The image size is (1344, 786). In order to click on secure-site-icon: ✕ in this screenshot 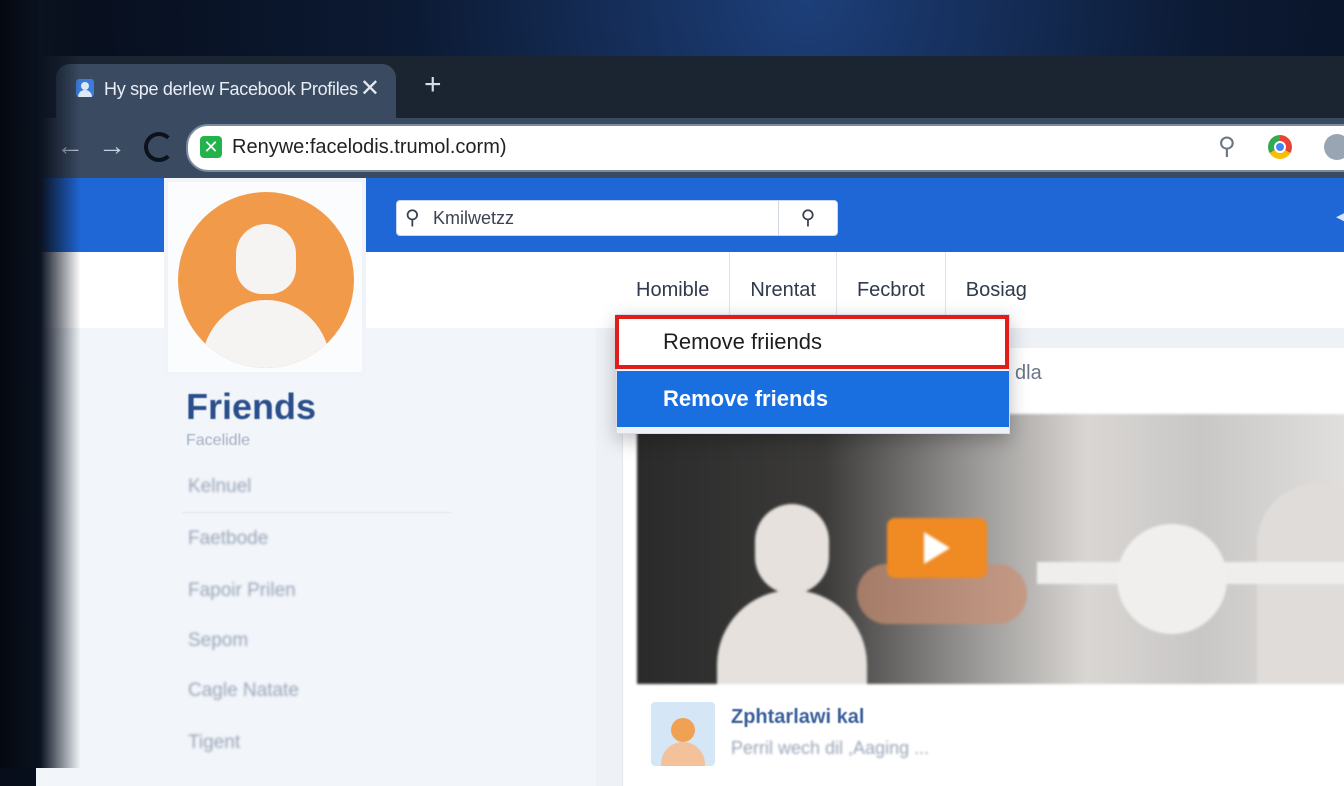, I will do `click(211, 147)`.